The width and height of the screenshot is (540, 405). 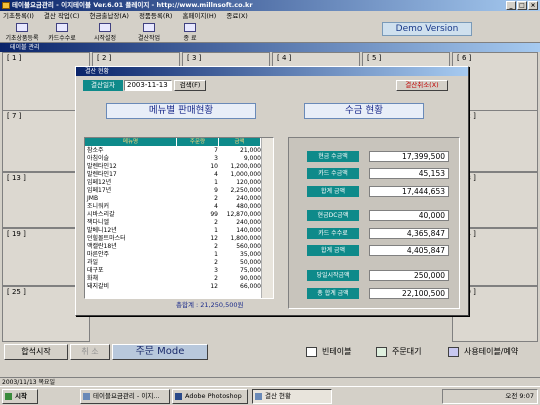 What do you see at coordinates (131, 142) in the screenshot?
I see `column-menu-name: 메뉴명` at bounding box center [131, 142].